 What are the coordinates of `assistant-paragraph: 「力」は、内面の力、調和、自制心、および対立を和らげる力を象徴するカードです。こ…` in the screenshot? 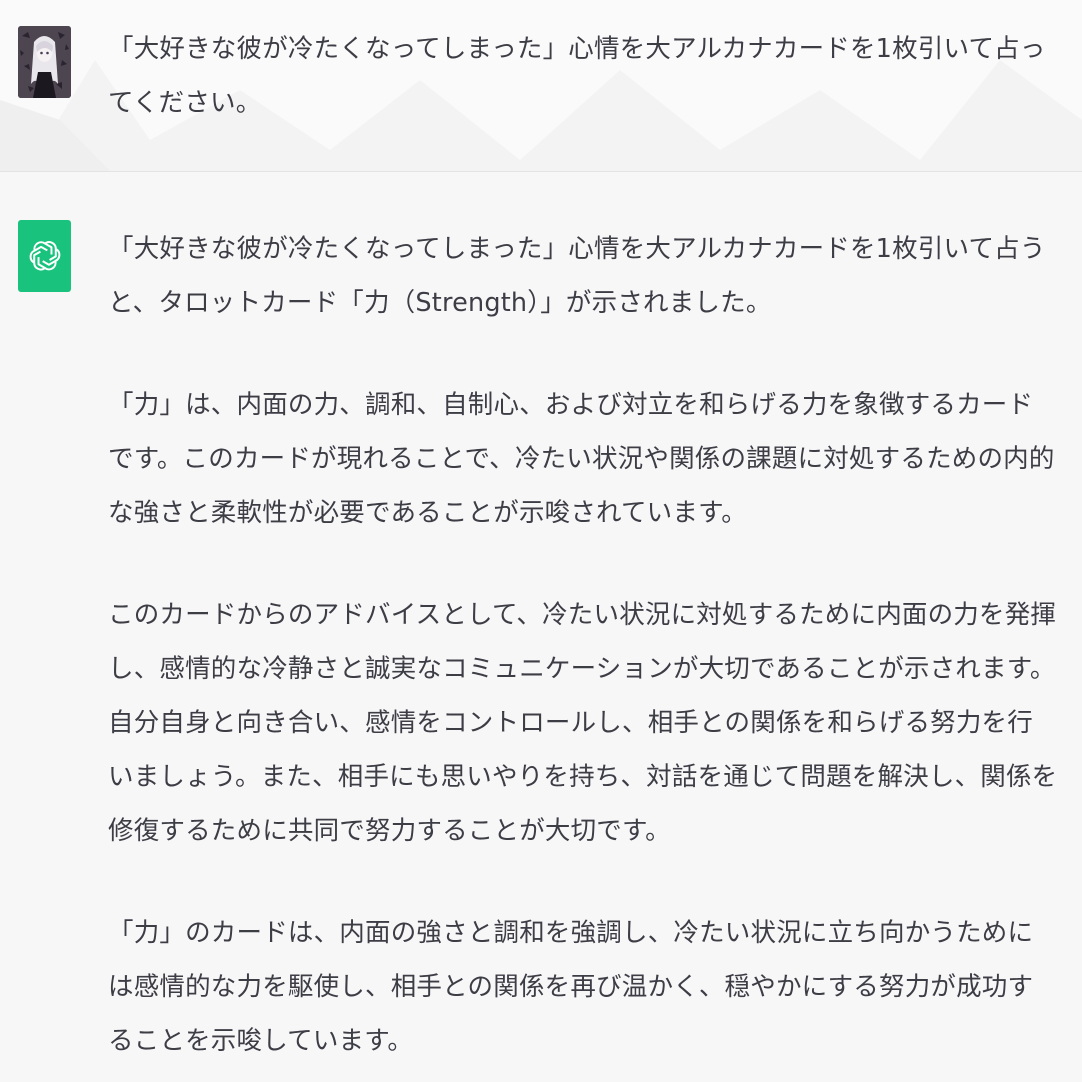 It's located at (581, 459).